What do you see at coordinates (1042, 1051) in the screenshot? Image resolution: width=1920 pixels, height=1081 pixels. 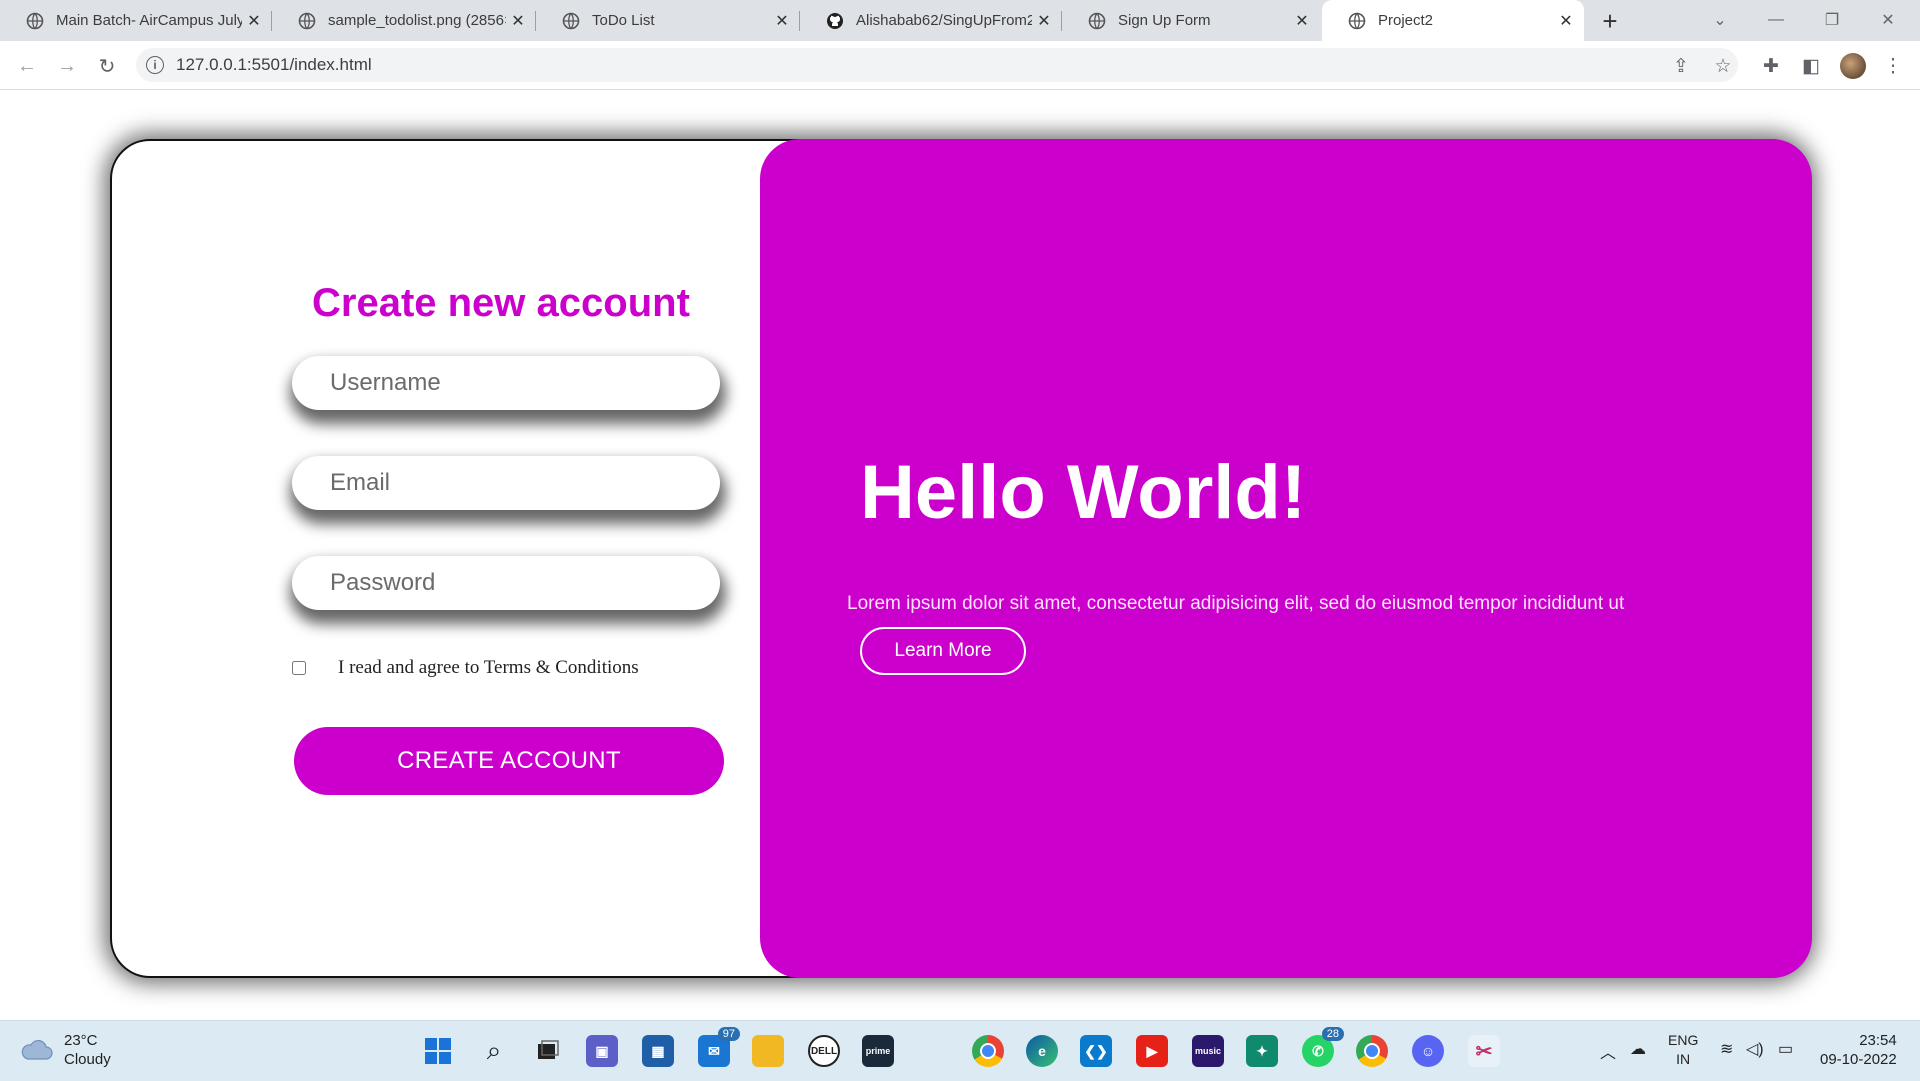 I see `edge-icon: e` at bounding box center [1042, 1051].